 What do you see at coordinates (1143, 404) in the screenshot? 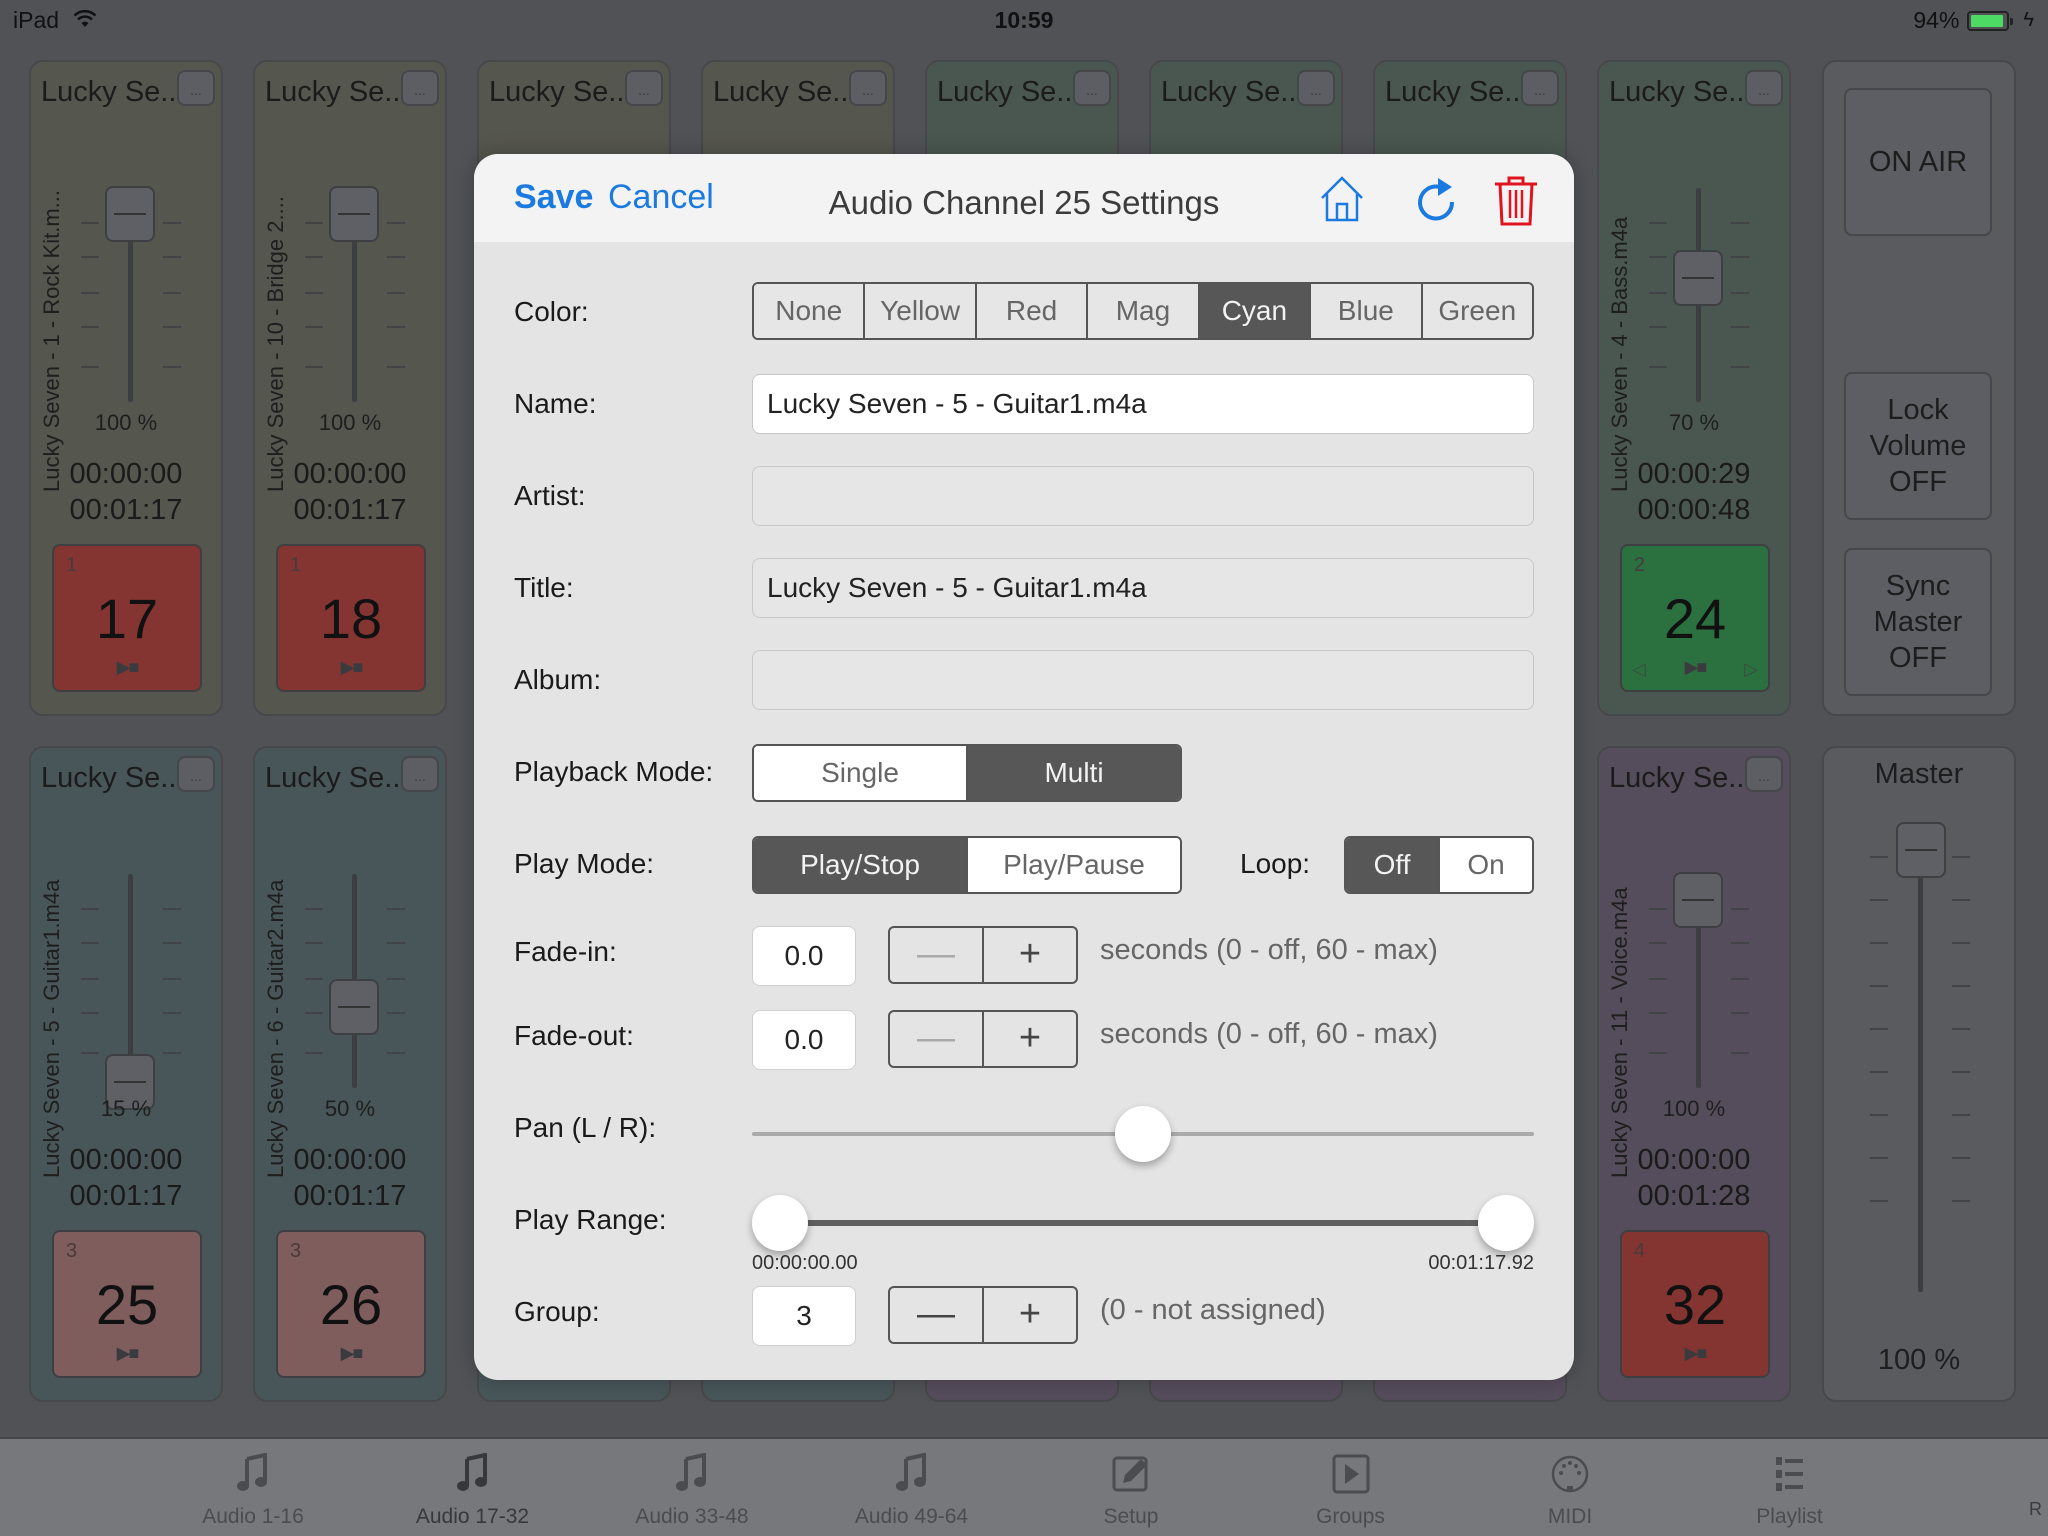
I see `name-field: Lucky Seven - 5 - Guitar1.m4a` at bounding box center [1143, 404].